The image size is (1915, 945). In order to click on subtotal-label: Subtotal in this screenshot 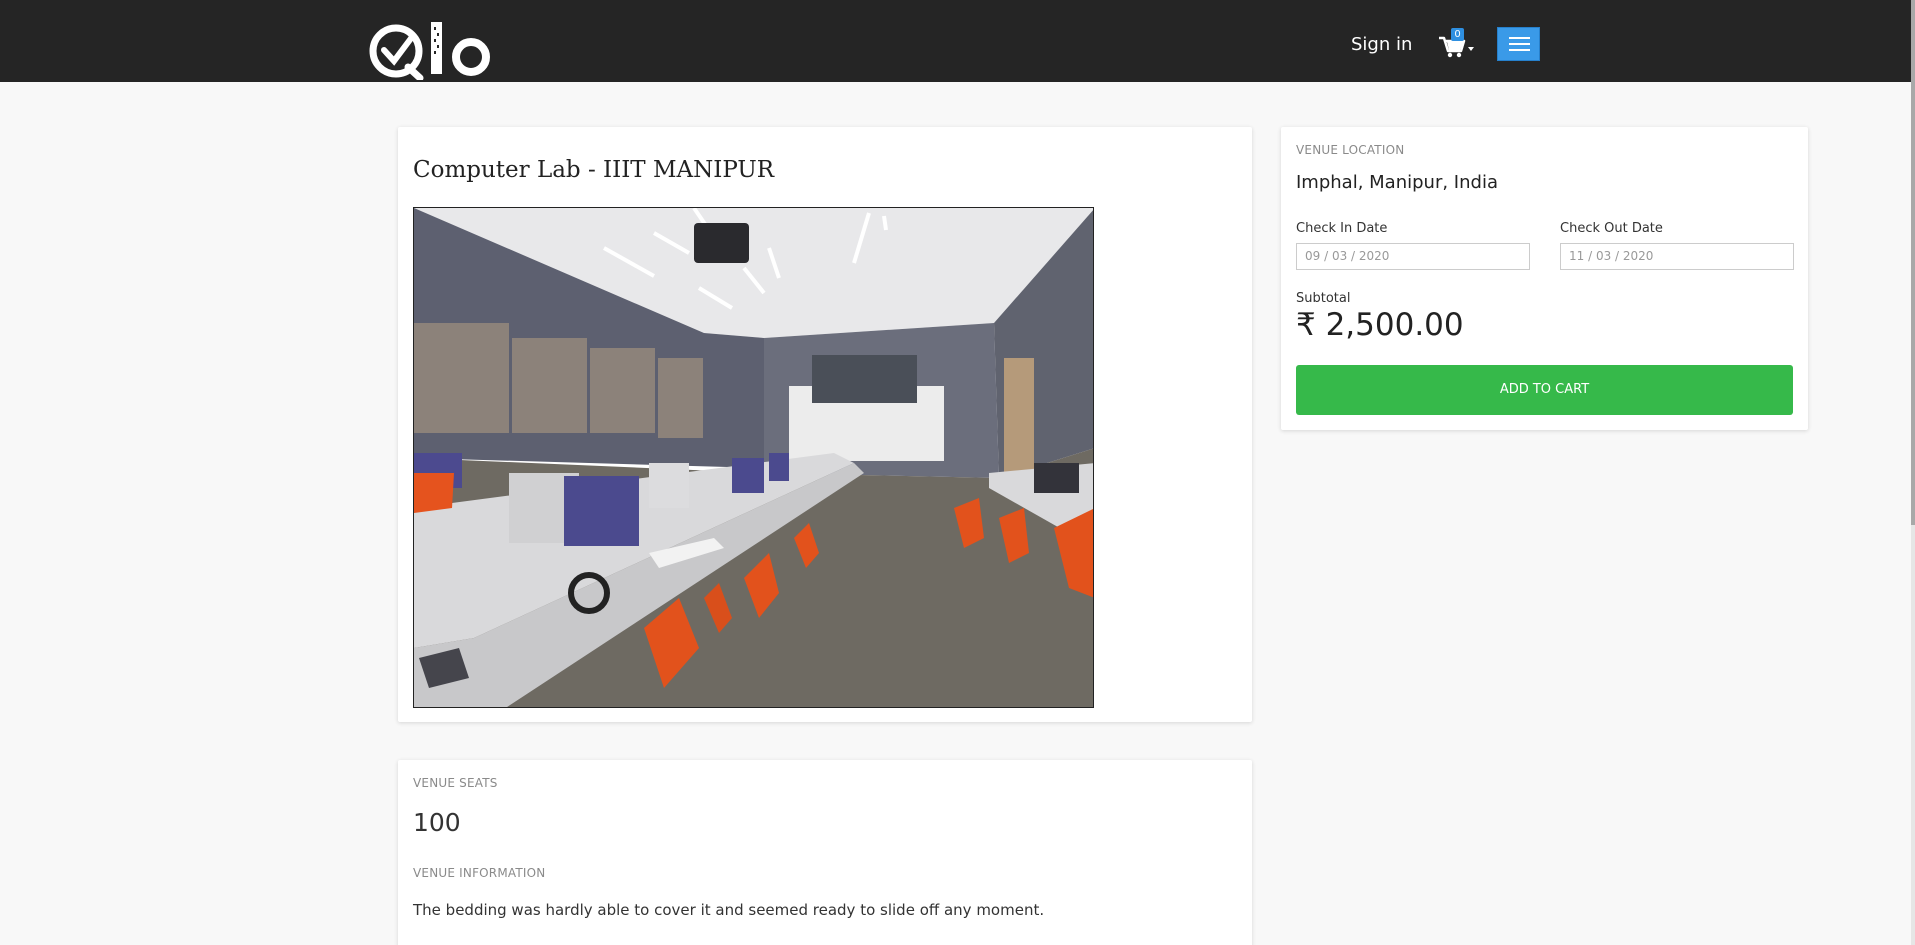, I will do `click(1323, 298)`.